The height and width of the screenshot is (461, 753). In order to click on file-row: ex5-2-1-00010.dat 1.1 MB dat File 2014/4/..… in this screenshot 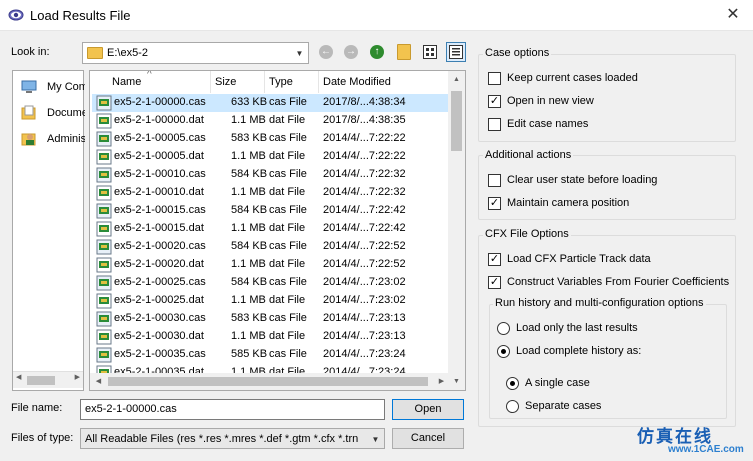, I will do `click(271, 193)`.